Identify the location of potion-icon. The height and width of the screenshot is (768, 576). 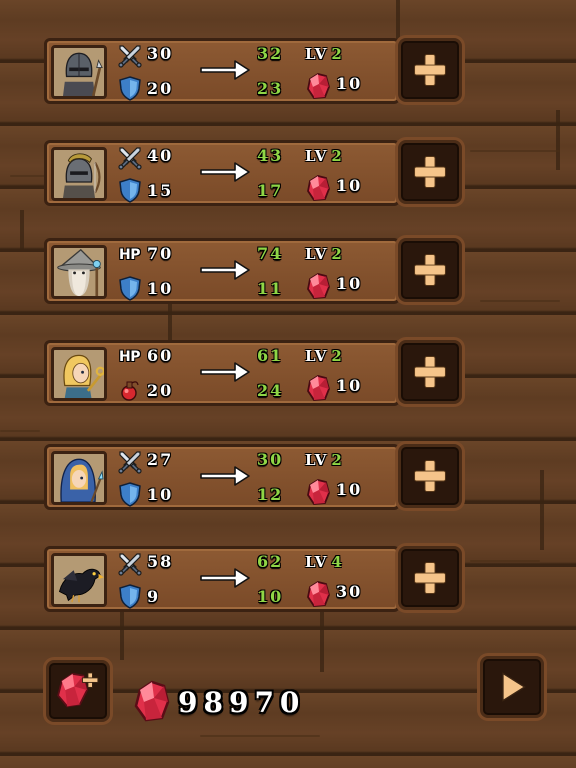
(130, 390).